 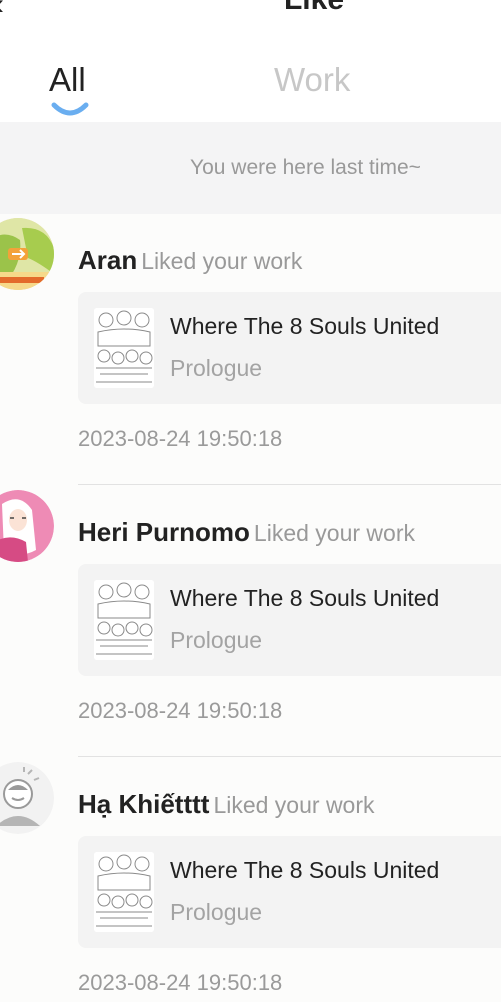 What do you see at coordinates (70, 109) in the screenshot?
I see `tab-indicator` at bounding box center [70, 109].